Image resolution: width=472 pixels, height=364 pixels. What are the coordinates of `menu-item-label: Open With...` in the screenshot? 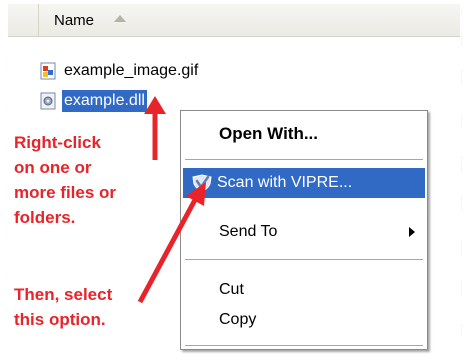 It's located at (269, 133).